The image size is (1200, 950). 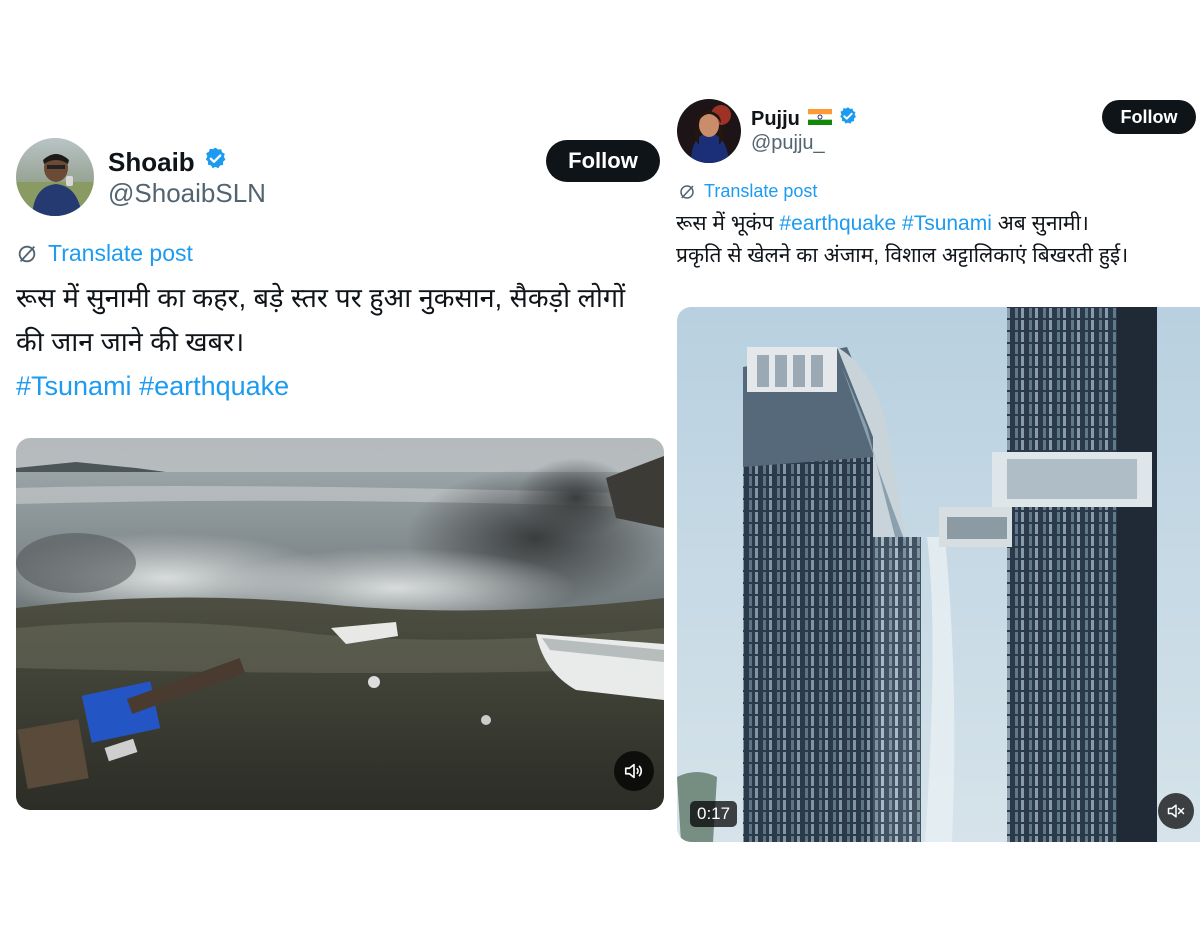 I want to click on video-timestamp: 0:17, so click(x=714, y=814).